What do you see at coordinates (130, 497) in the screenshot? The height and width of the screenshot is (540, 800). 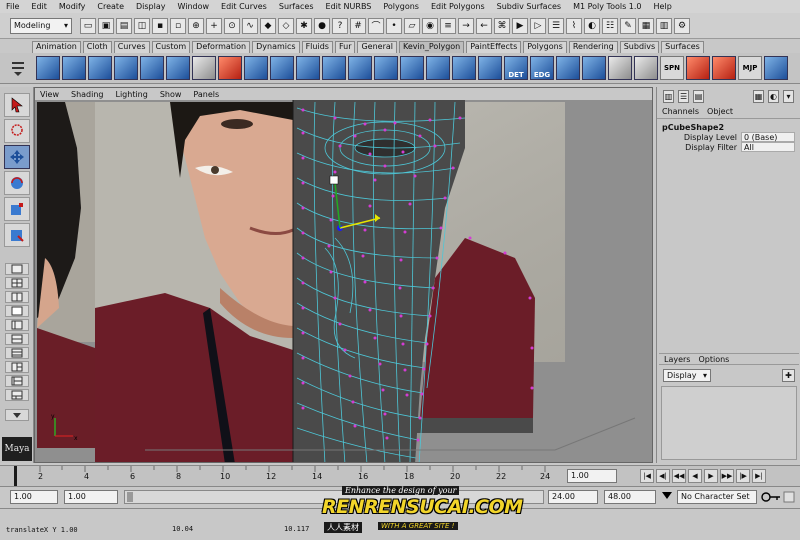 I see `range-handle` at bounding box center [130, 497].